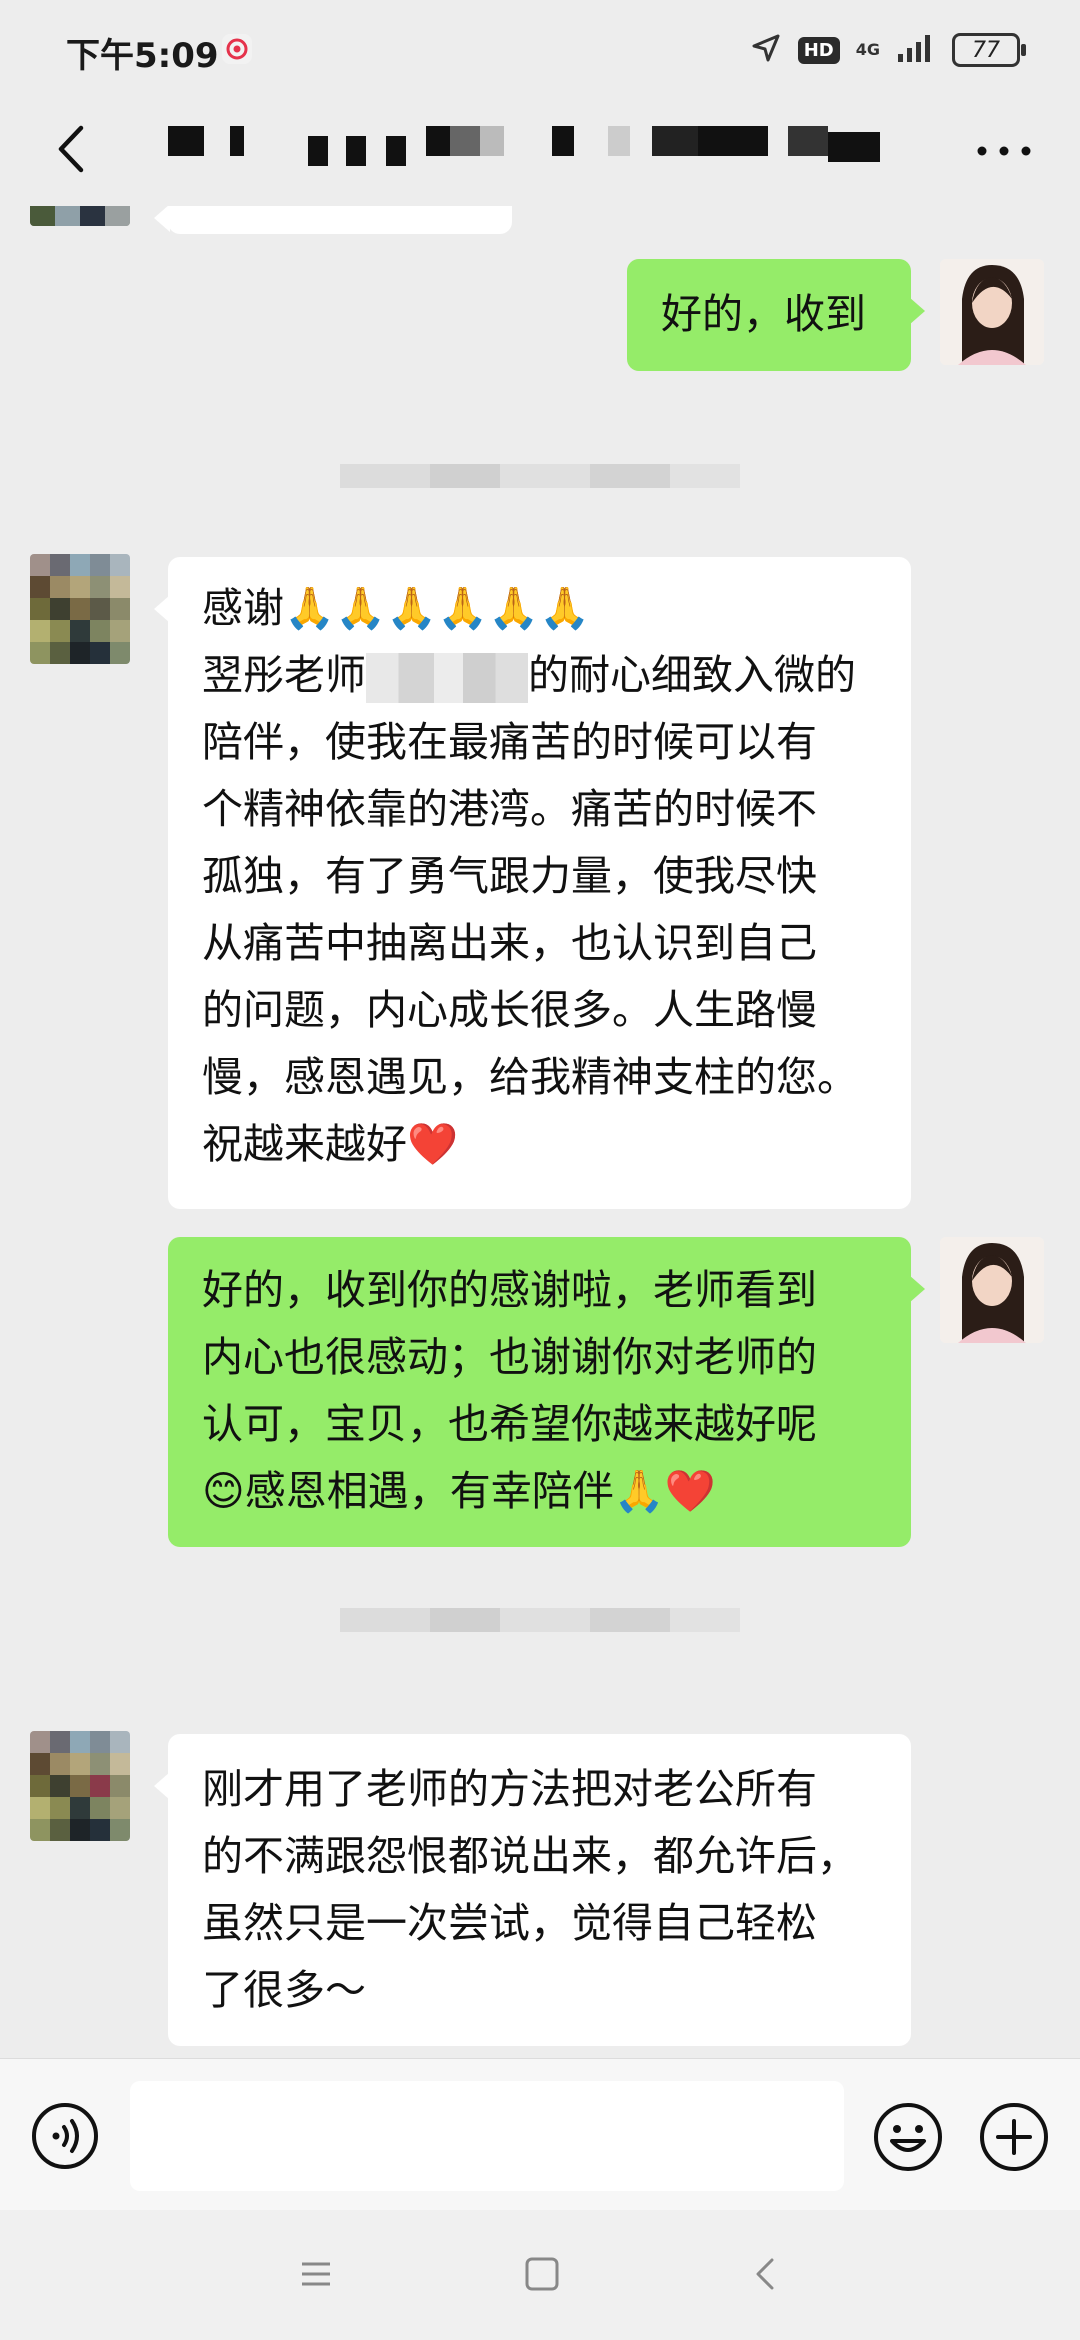 The width and height of the screenshot is (1080, 2340). Describe the element at coordinates (1014, 2137) in the screenshot. I see `more-functions-button` at that location.